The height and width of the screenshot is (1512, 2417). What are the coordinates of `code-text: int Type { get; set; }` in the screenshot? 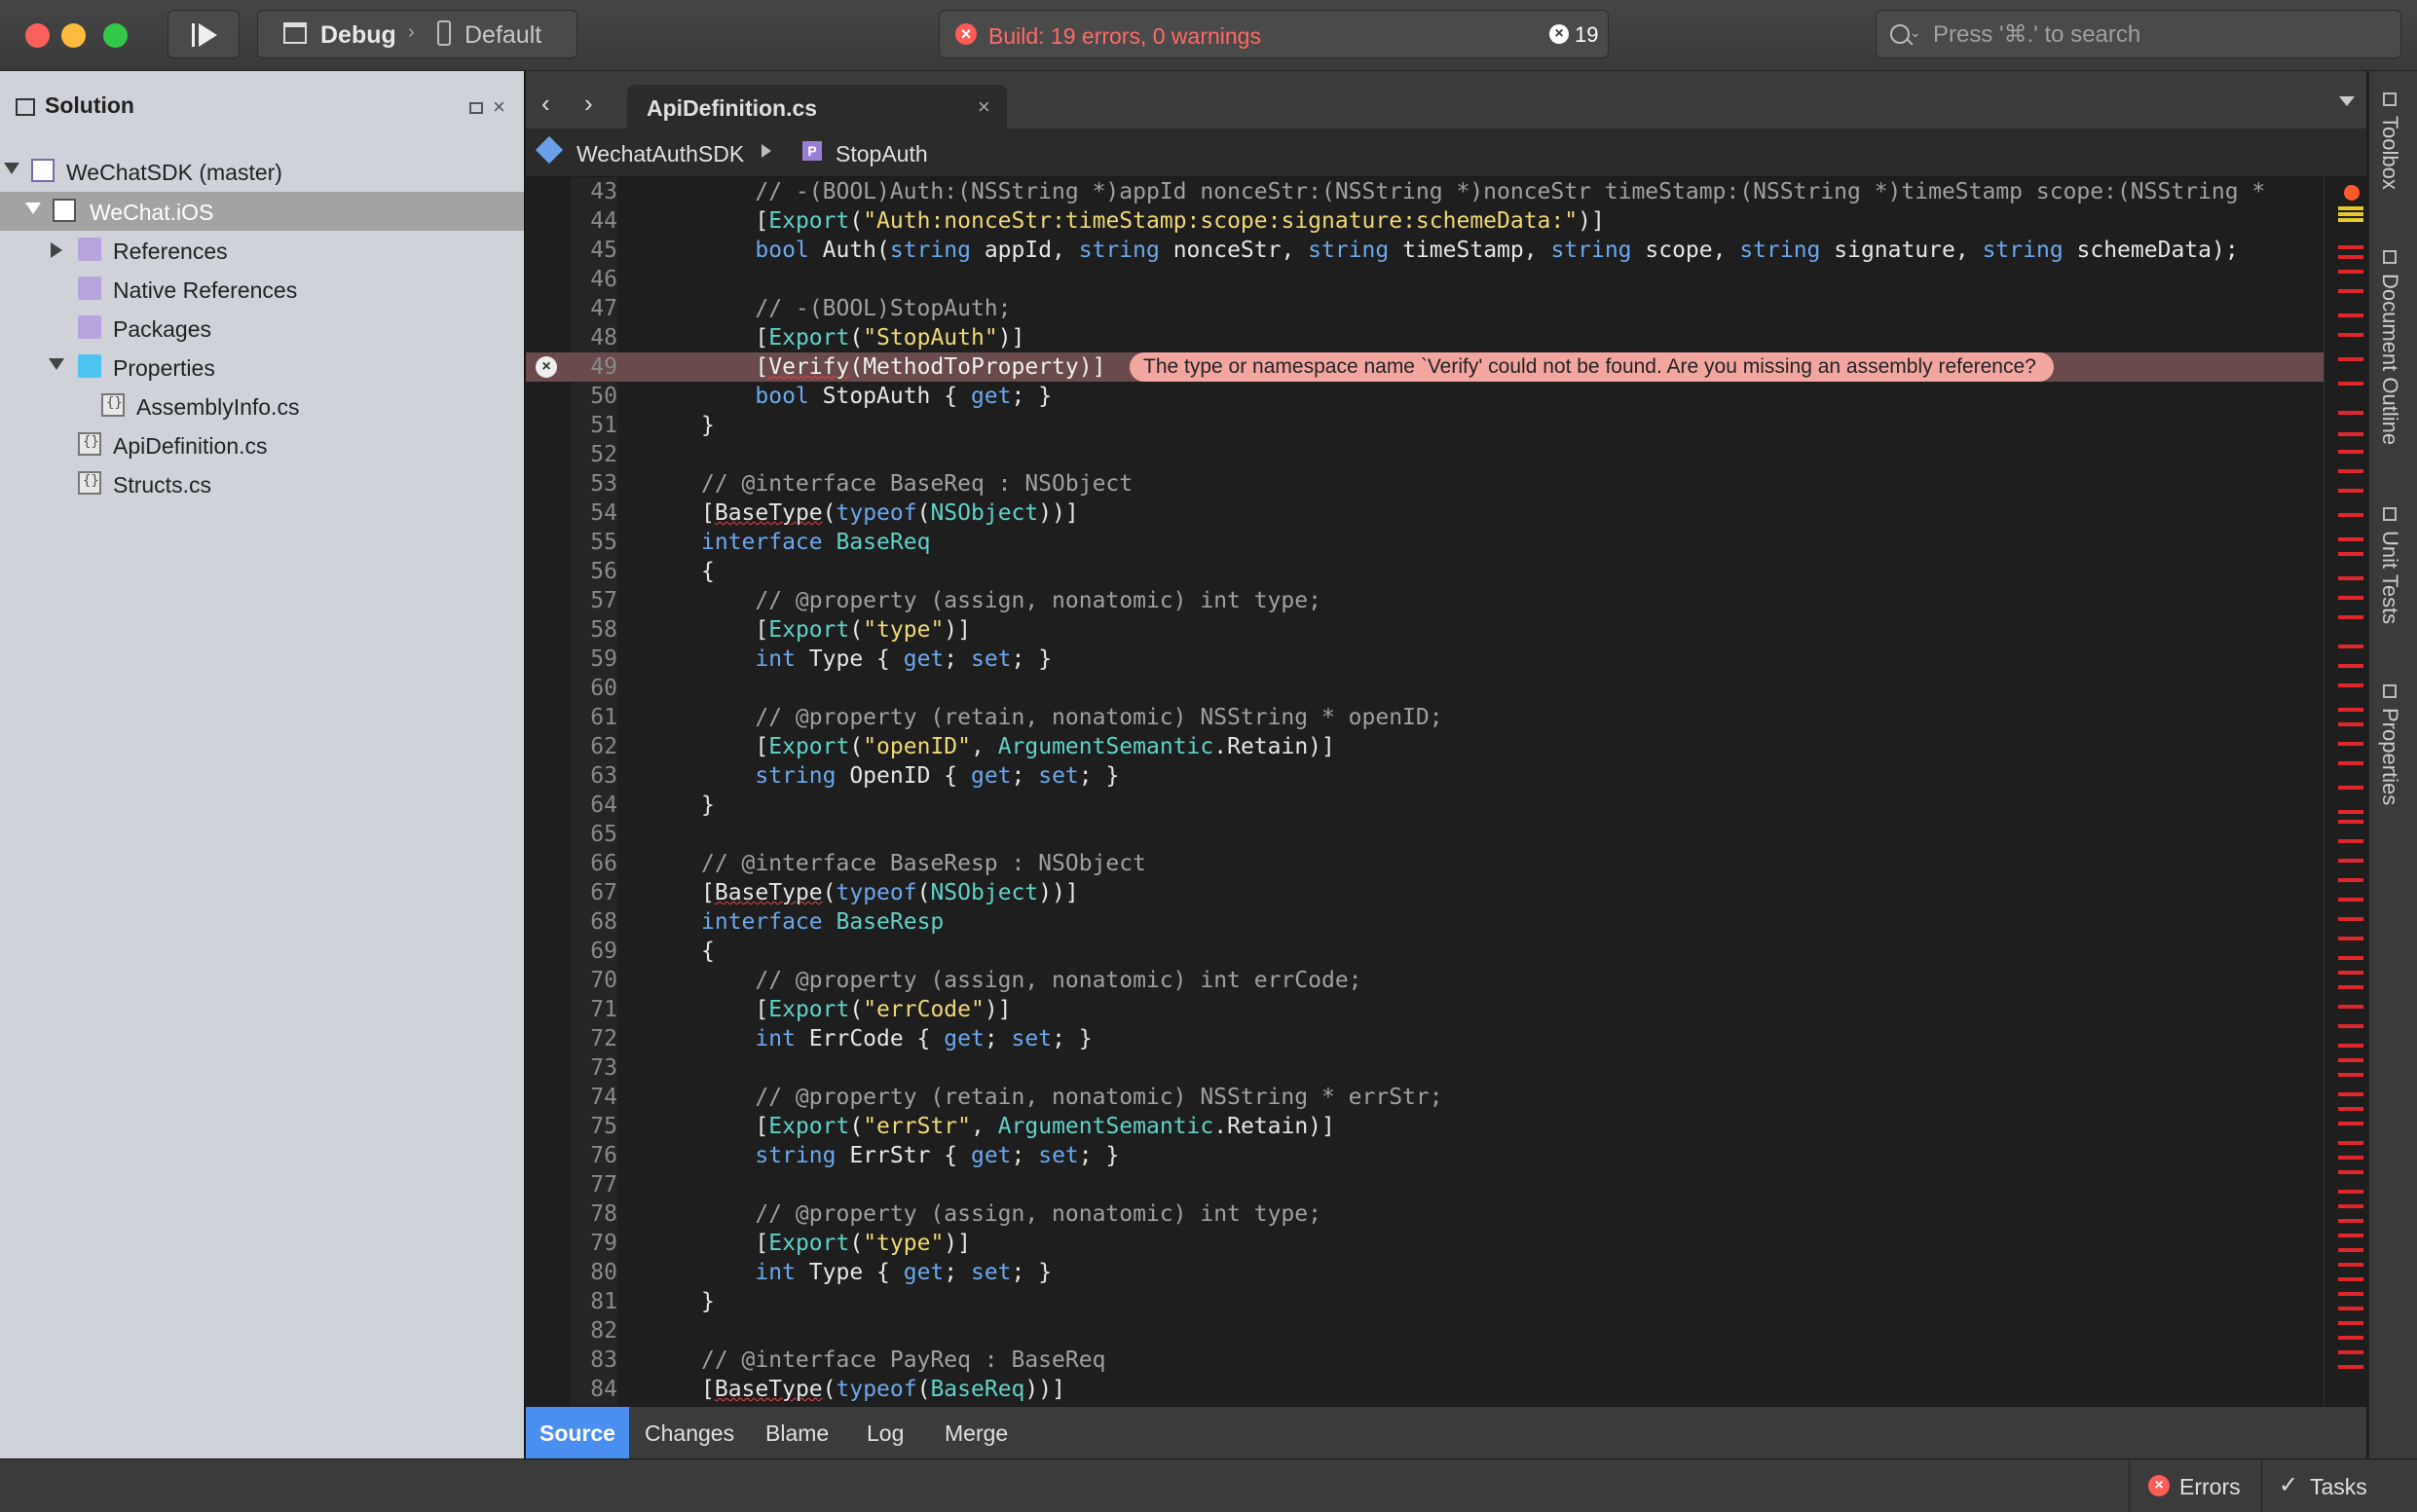 It's located at (877, 1272).